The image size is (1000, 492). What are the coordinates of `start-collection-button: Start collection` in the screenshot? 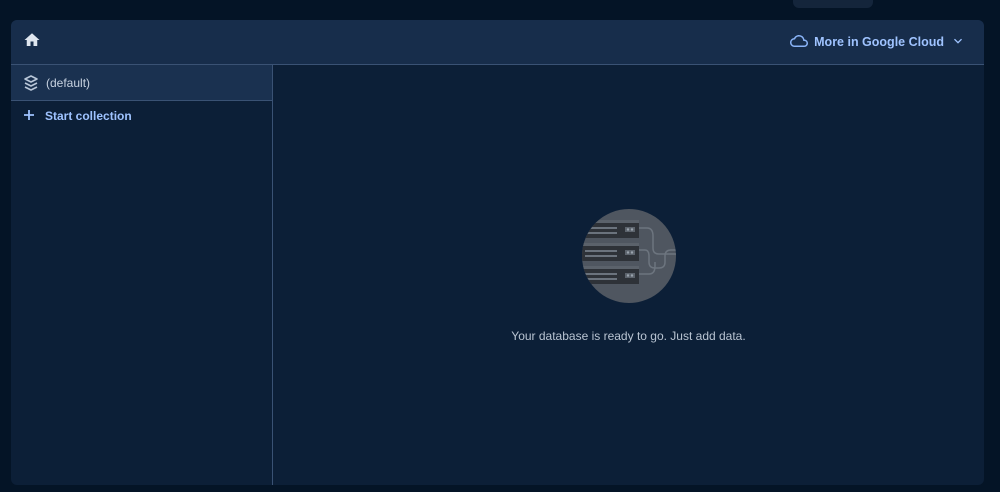 It's located at (77, 116).